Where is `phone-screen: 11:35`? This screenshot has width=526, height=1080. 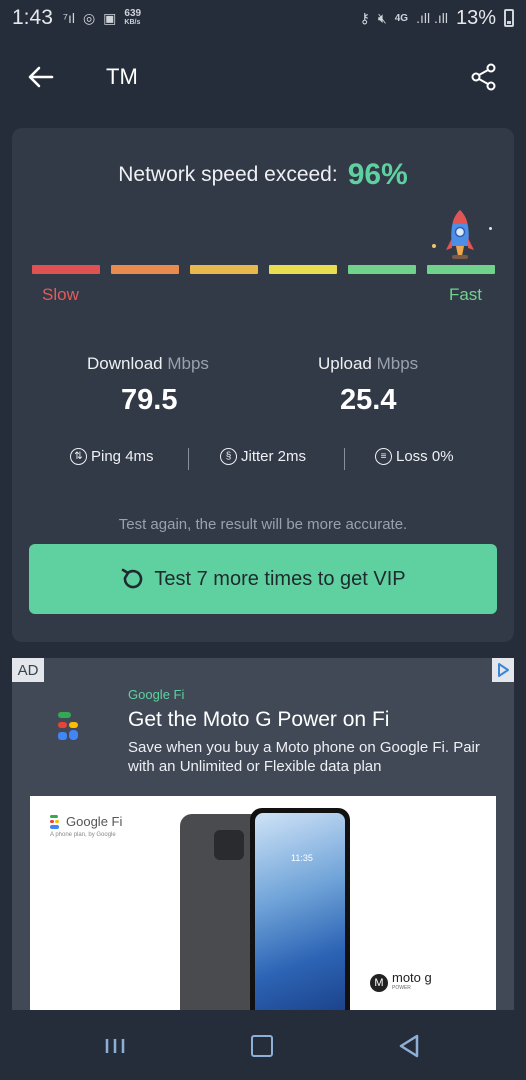 phone-screen: 11:35 is located at coordinates (300, 911).